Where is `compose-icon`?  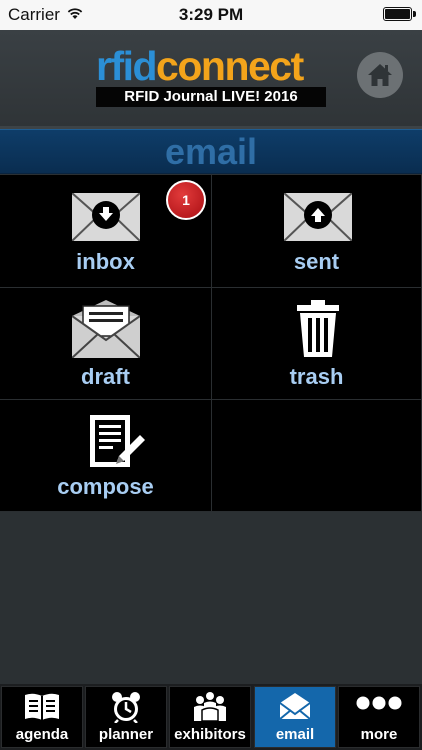
compose-icon is located at coordinates (117, 441).